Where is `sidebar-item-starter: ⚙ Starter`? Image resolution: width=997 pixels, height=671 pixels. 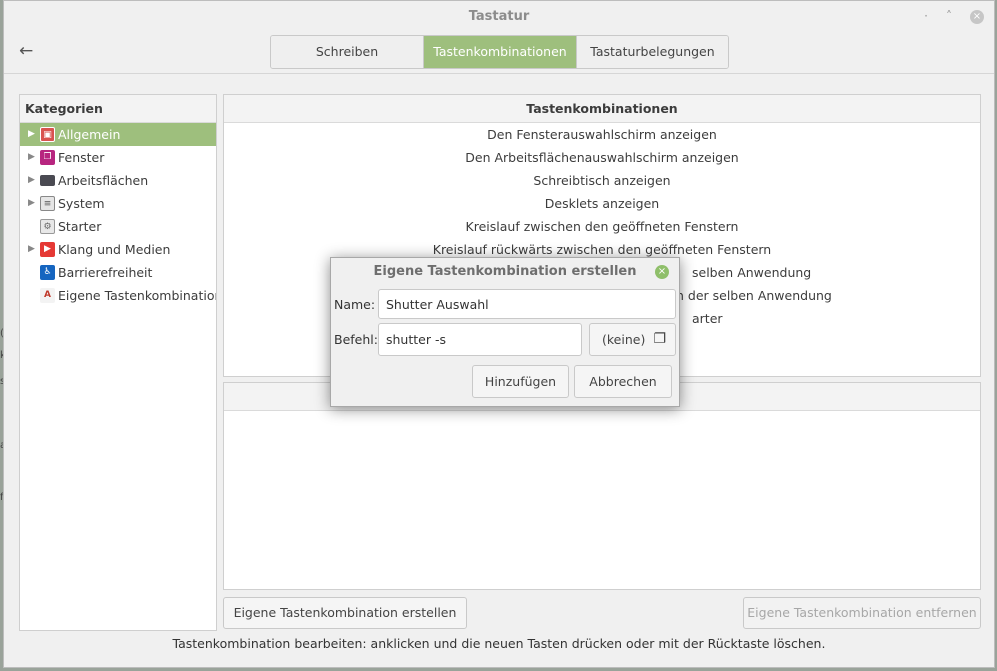 sidebar-item-starter: ⚙ Starter is located at coordinates (118, 226).